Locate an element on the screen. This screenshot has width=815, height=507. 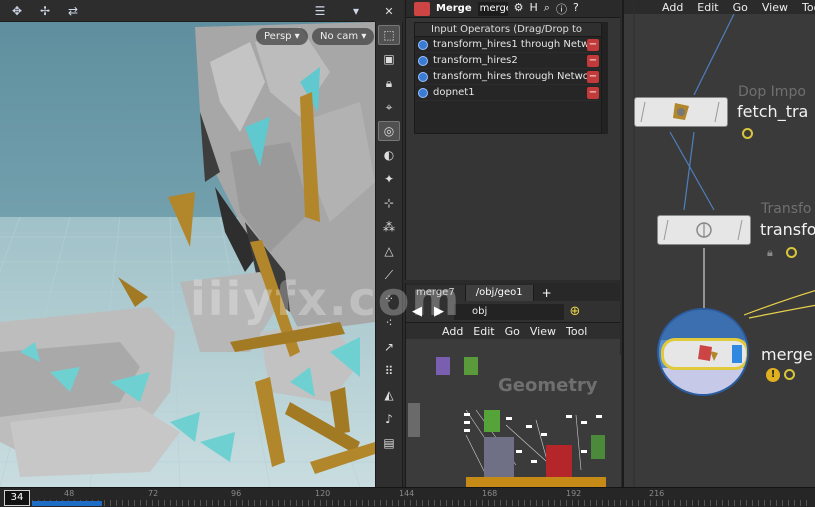
timeline-ticks is located at coordinates (422, 503).